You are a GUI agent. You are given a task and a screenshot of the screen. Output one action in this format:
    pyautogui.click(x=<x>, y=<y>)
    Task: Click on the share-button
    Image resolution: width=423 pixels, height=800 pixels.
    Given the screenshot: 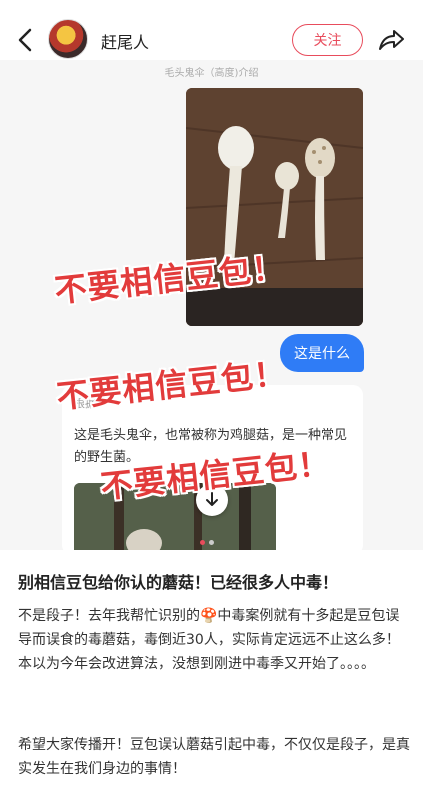 What is the action you would take?
    pyautogui.click(x=391, y=40)
    